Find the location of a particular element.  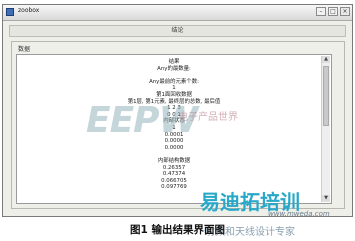

output-line: 0.066705 is located at coordinates (174, 180).